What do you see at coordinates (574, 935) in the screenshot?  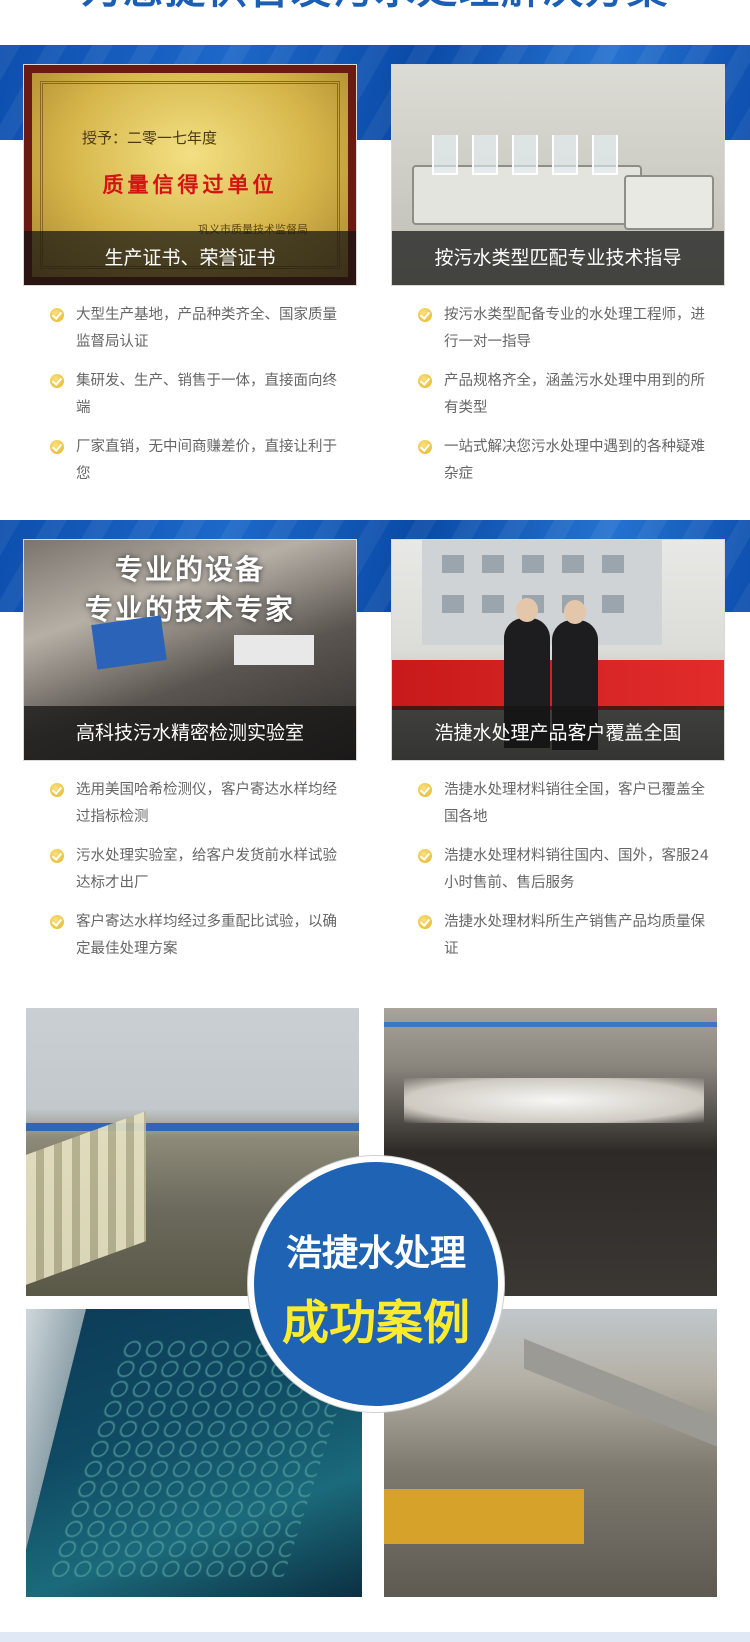 I see `list-item-text: 浩捷水处理材料所生产销售产品均质量保证` at bounding box center [574, 935].